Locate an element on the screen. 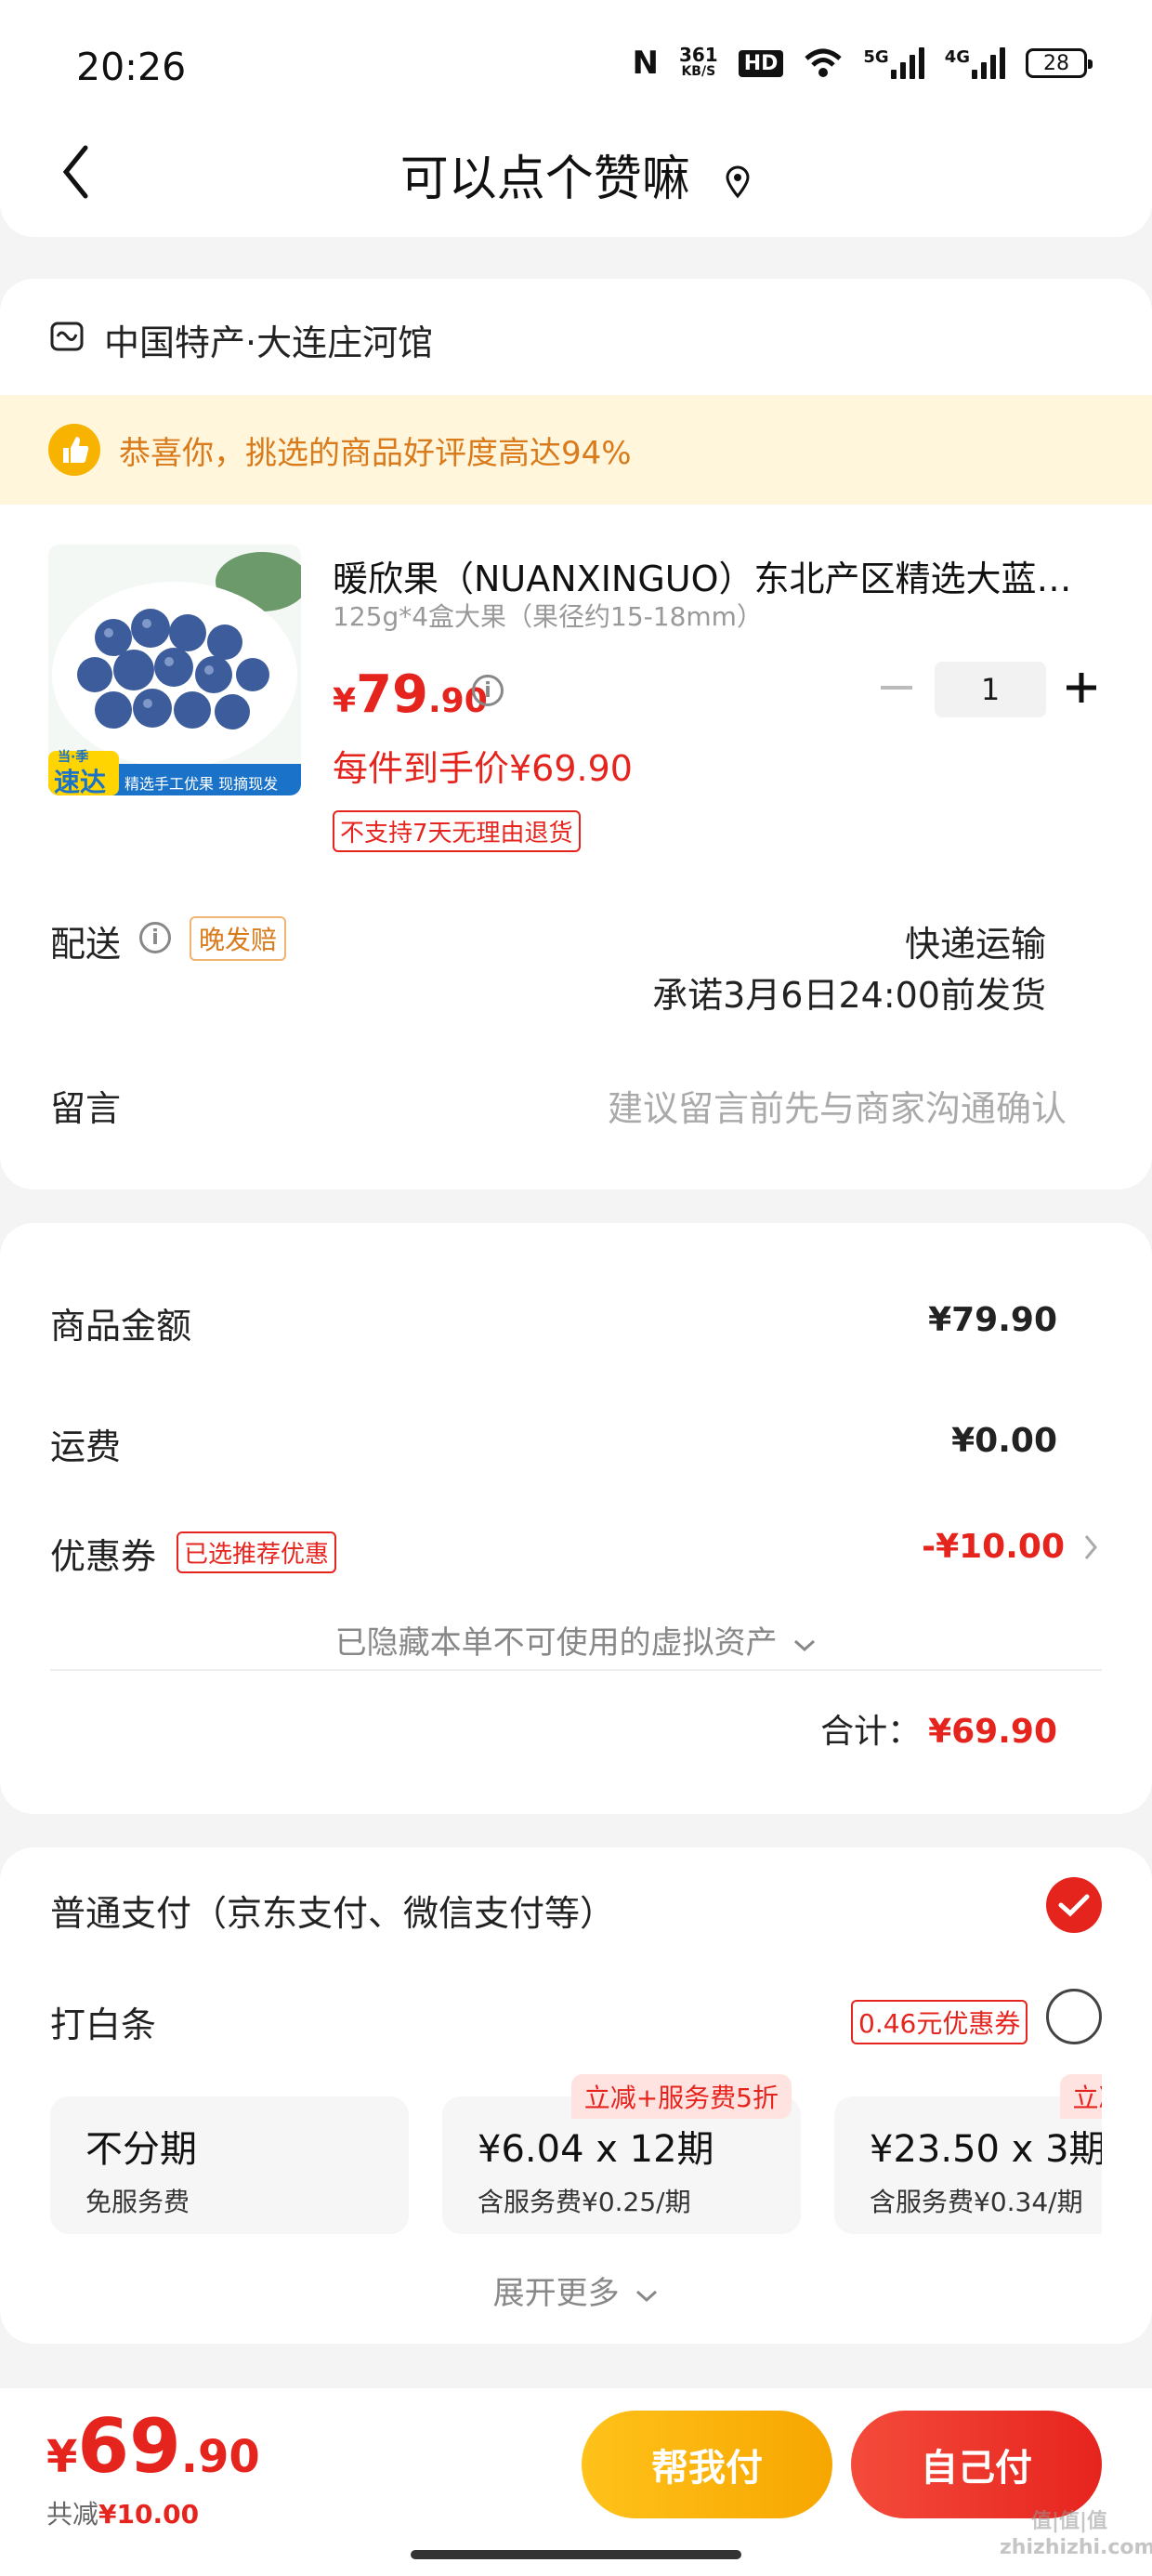  page-title: 可以点个赞嘛 is located at coordinates (576, 174).